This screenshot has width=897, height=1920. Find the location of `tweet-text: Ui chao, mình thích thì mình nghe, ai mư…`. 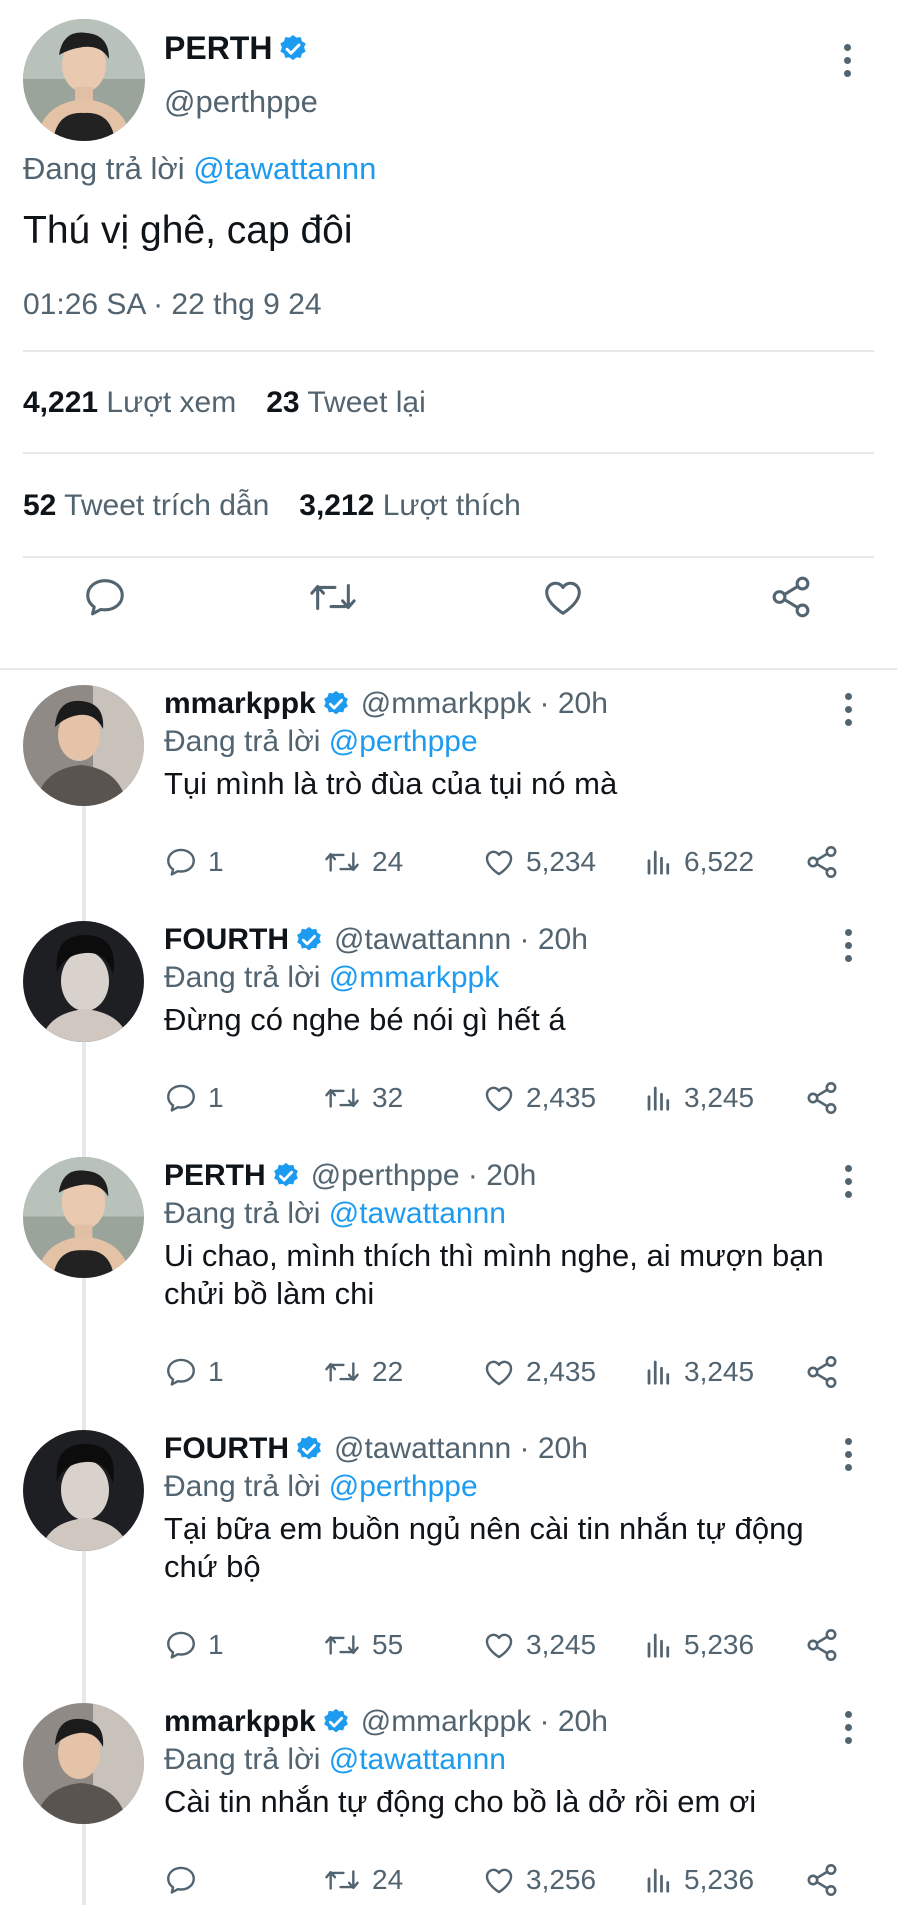

tweet-text: Ui chao, mình thích thì mình nghe, ai mư… is located at coordinates (494, 1274).